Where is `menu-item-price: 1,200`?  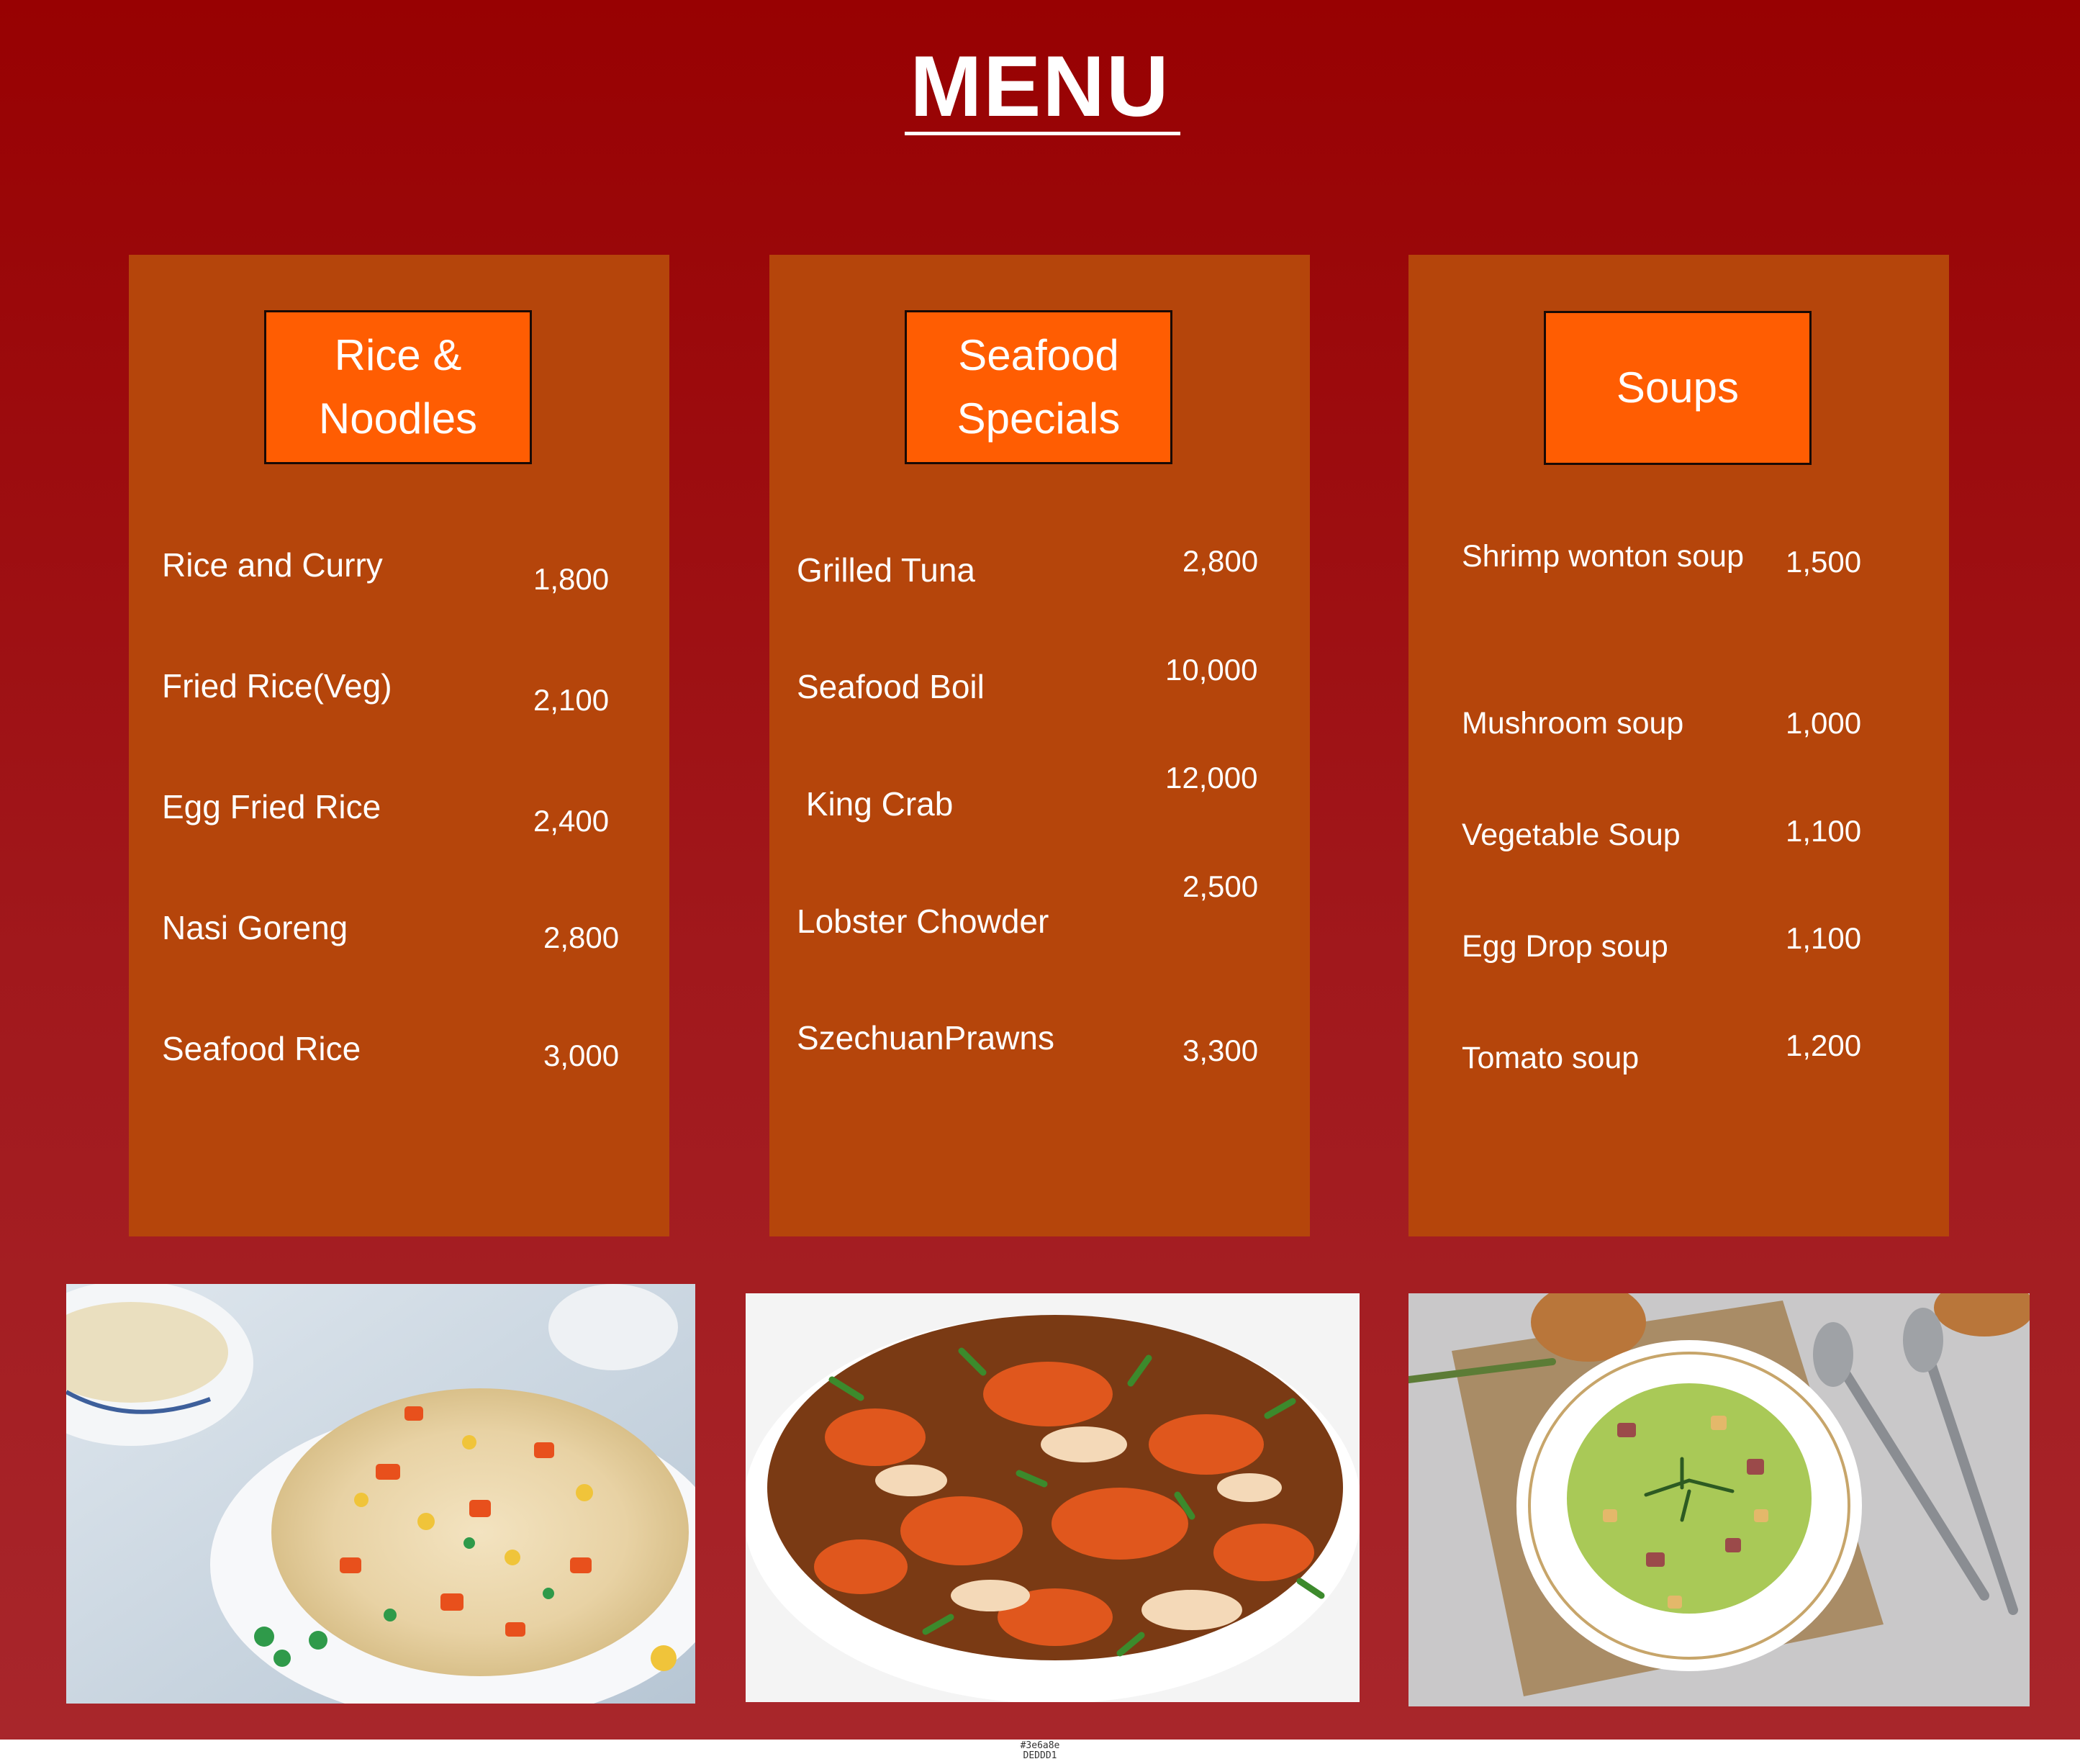
menu-item-price: 1,200 is located at coordinates (1824, 1045).